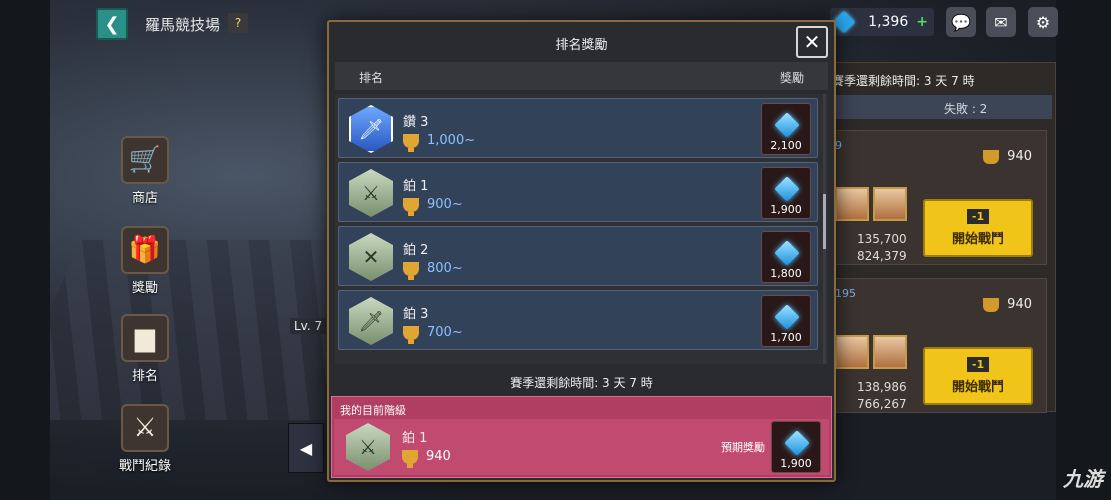  Describe the element at coordinates (145, 160) in the screenshot. I see `shop-cart-icon: 🛒` at that location.